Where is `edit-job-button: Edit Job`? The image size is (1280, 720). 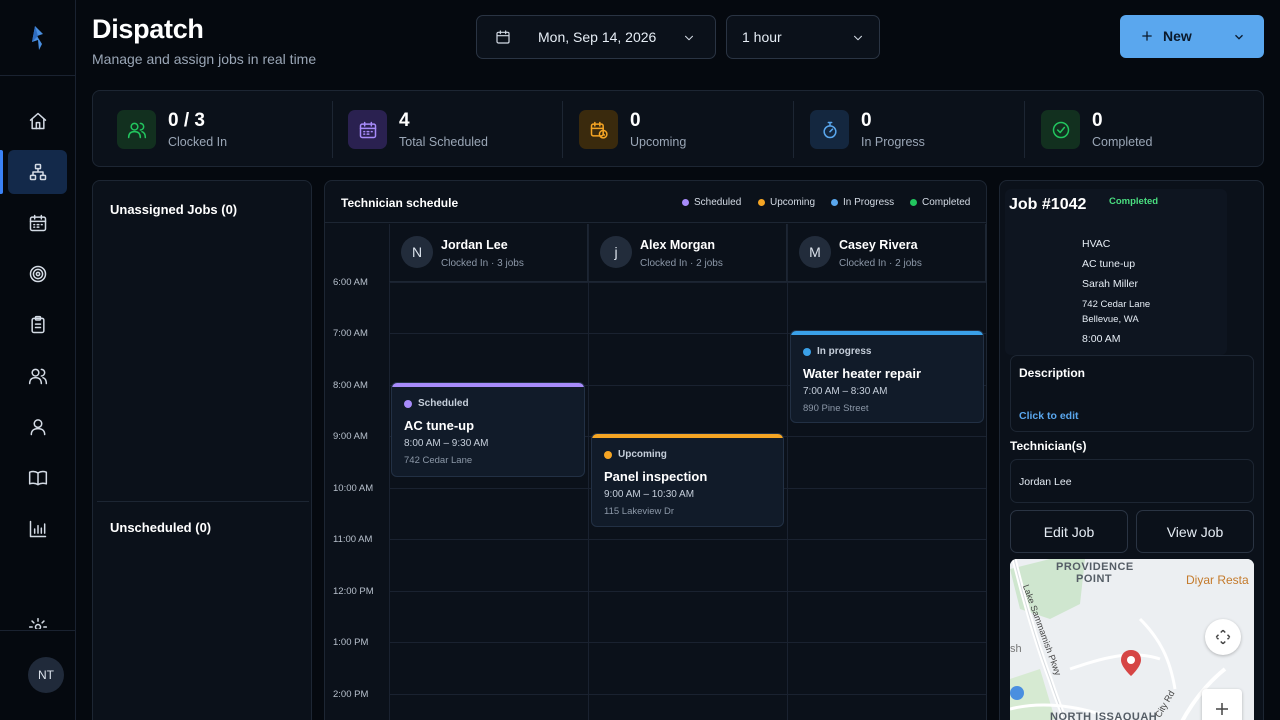 edit-job-button: Edit Job is located at coordinates (1069, 531).